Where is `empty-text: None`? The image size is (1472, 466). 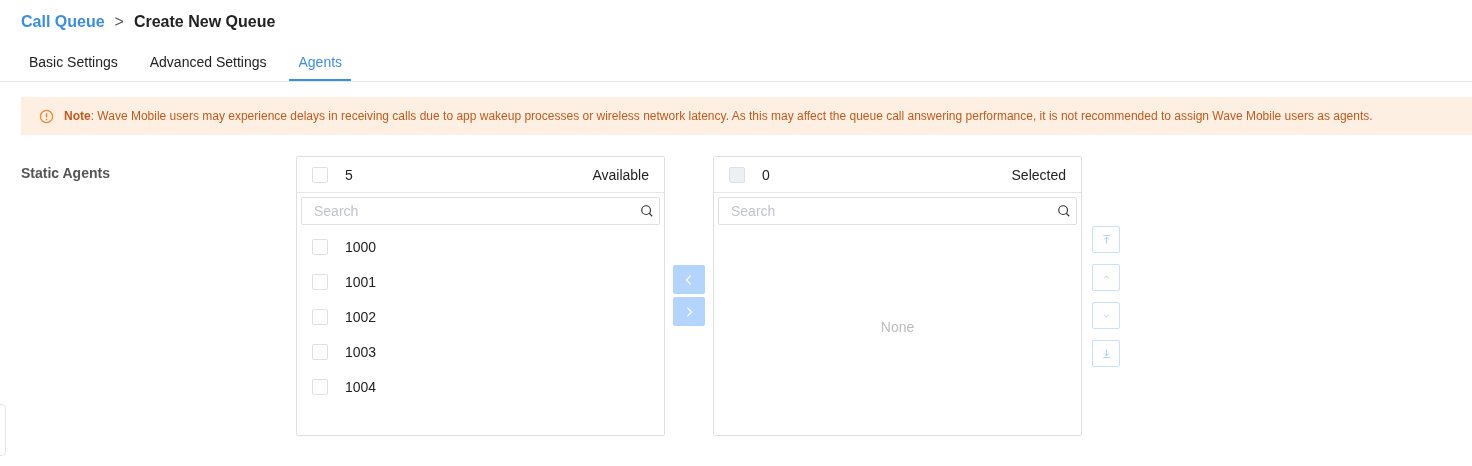 empty-text: None is located at coordinates (897, 328).